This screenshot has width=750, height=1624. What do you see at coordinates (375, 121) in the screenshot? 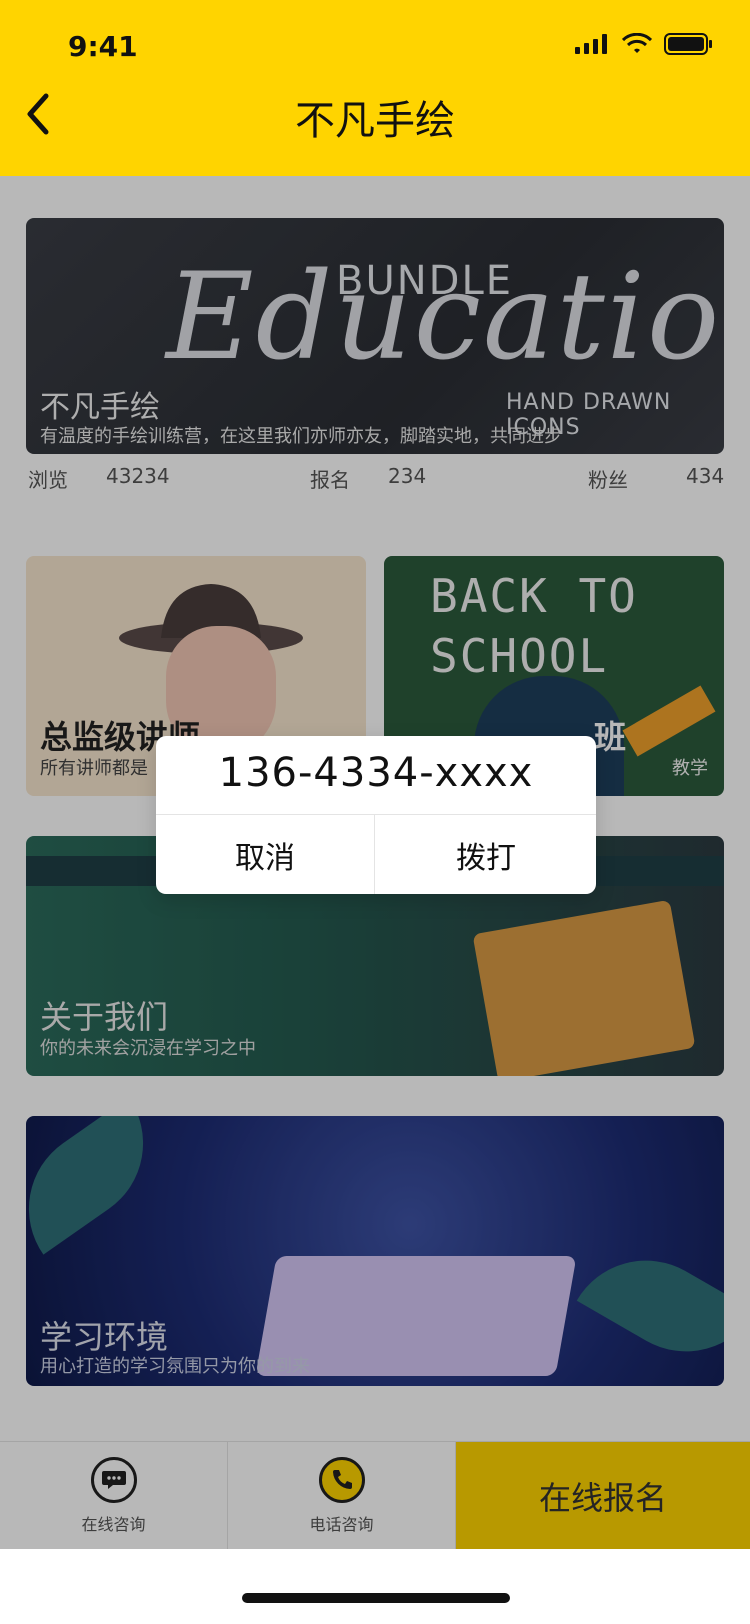
I see `page-title: 不凡手绘` at bounding box center [375, 121].